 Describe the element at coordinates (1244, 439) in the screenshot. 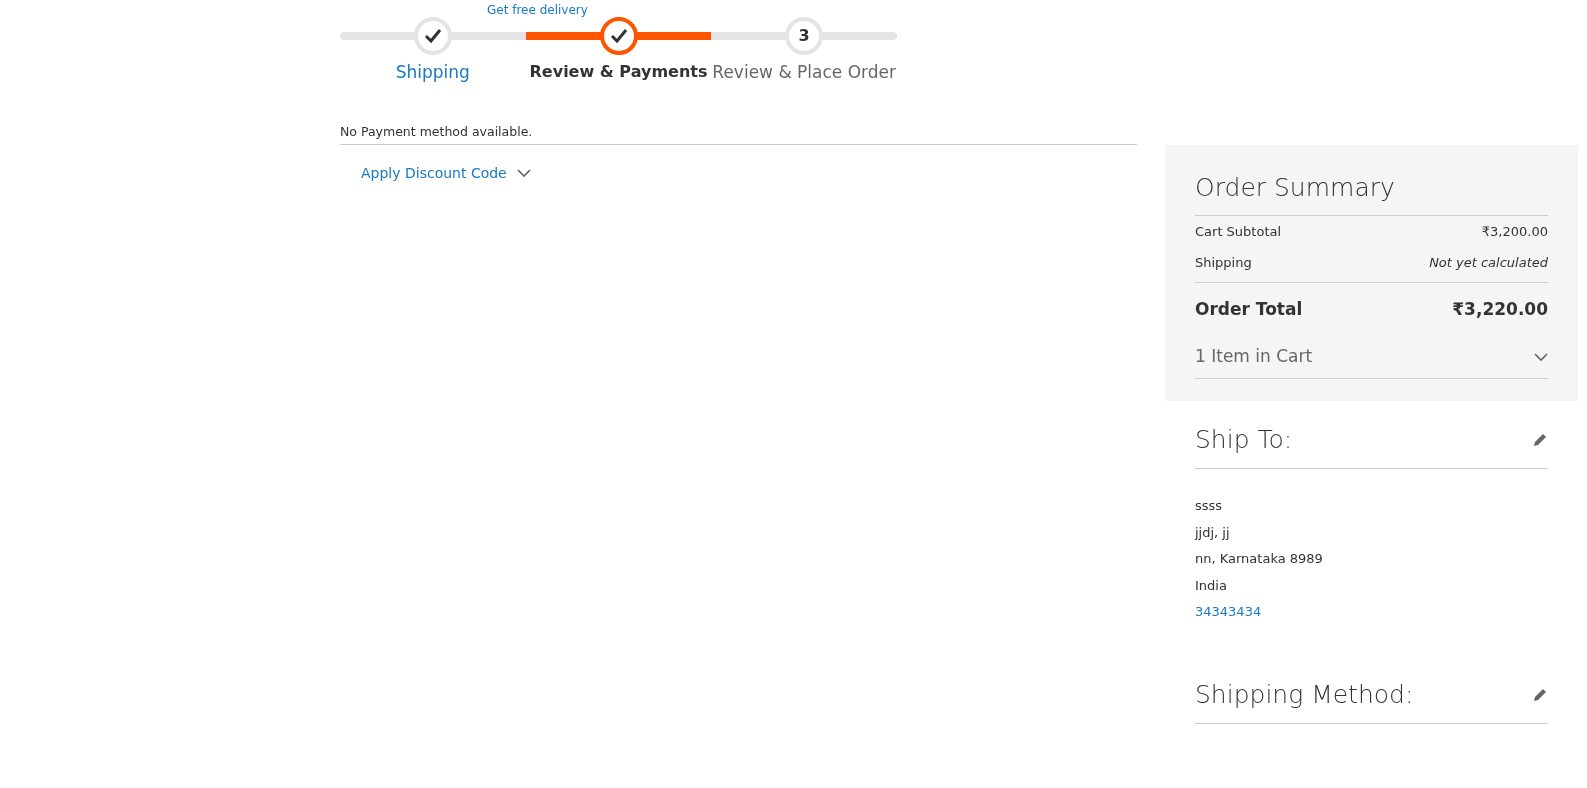

I see `section-title: Ship To:` at that location.